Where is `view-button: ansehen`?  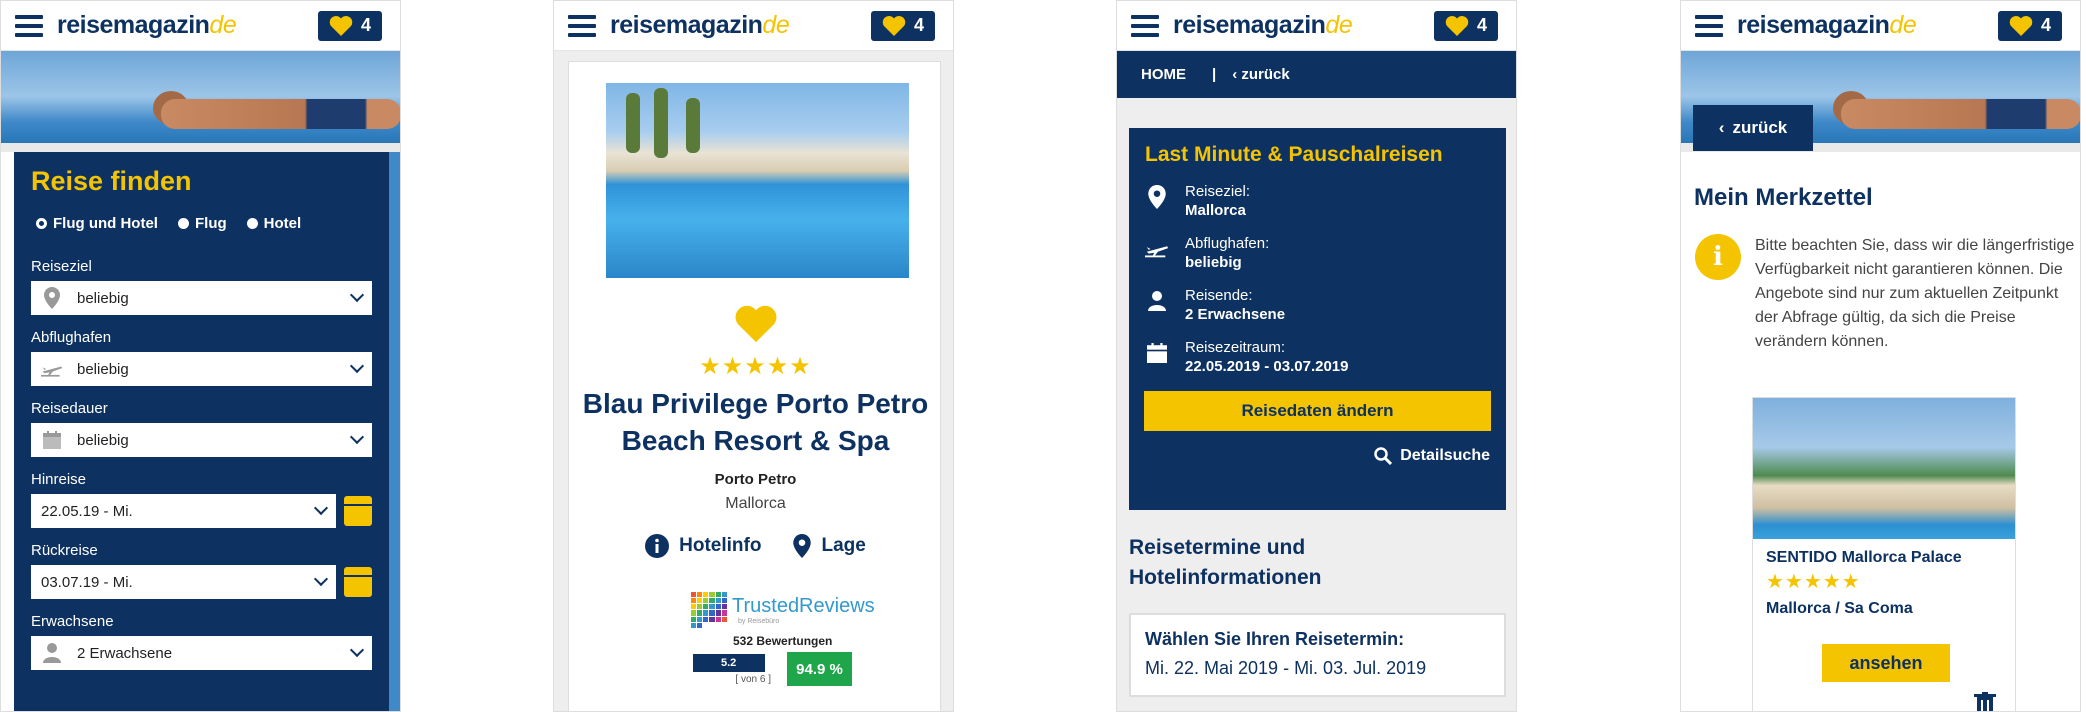 view-button: ansehen is located at coordinates (1886, 663).